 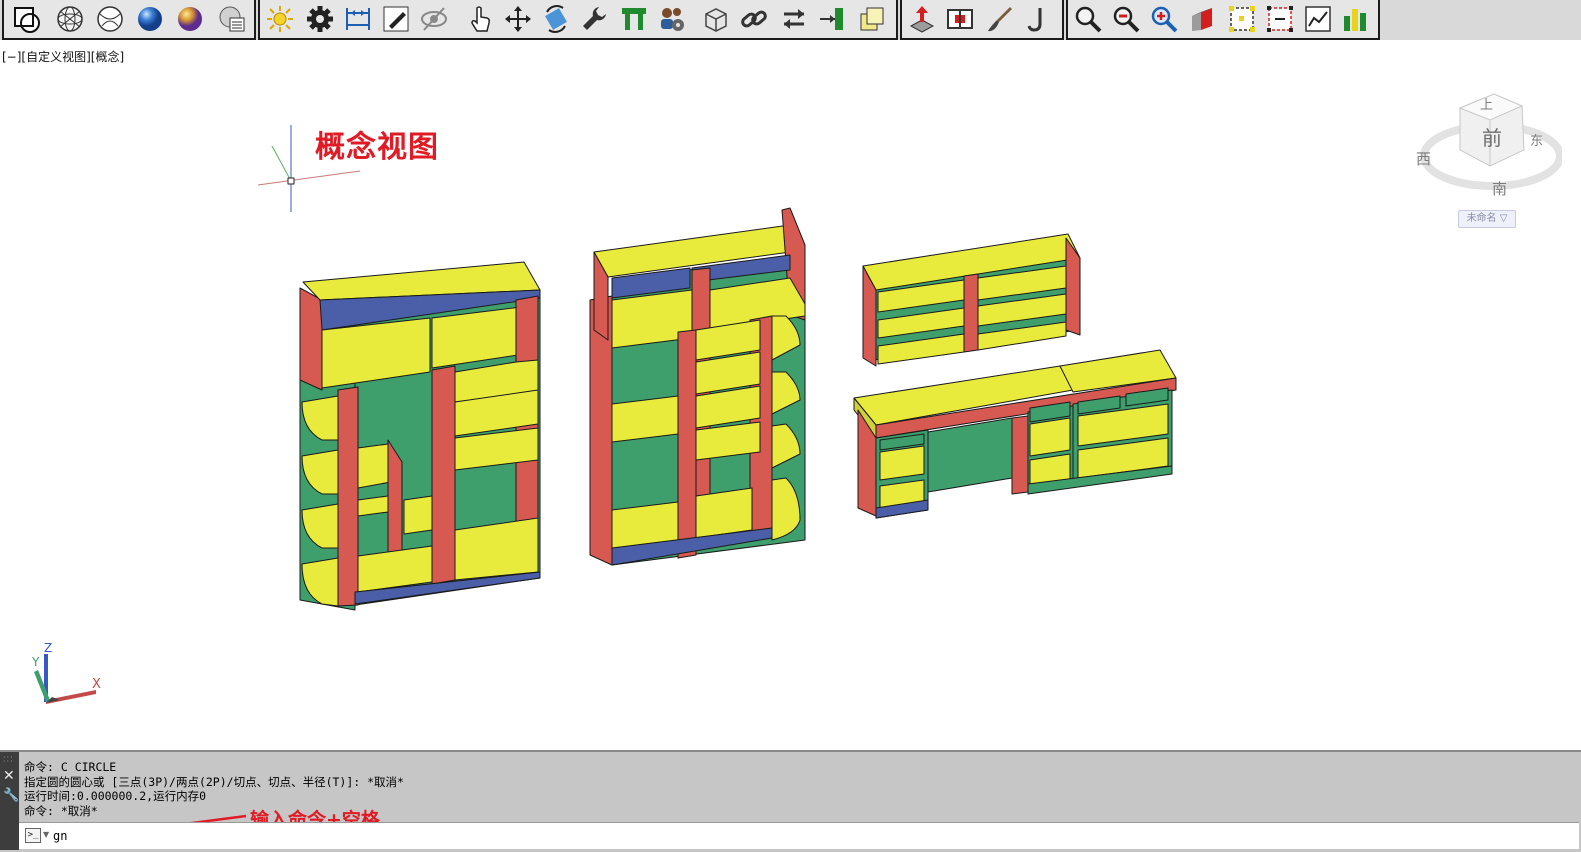 I want to click on zoom-out-icon, so click(x=1126, y=19).